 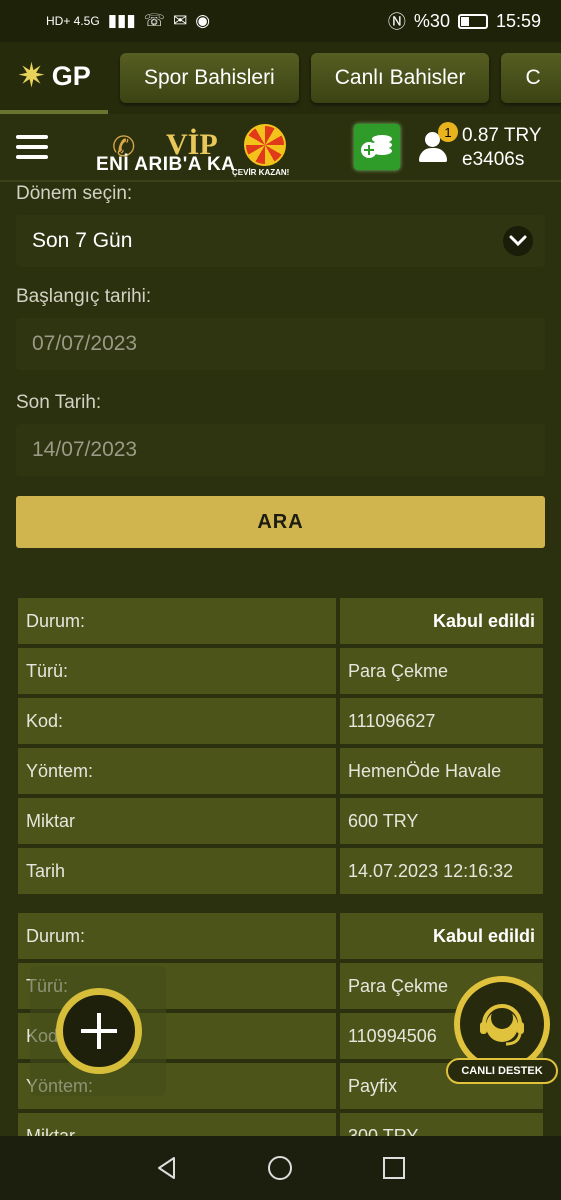 I want to click on network-indicator: HD+ 4.5G, so click(x=73, y=21).